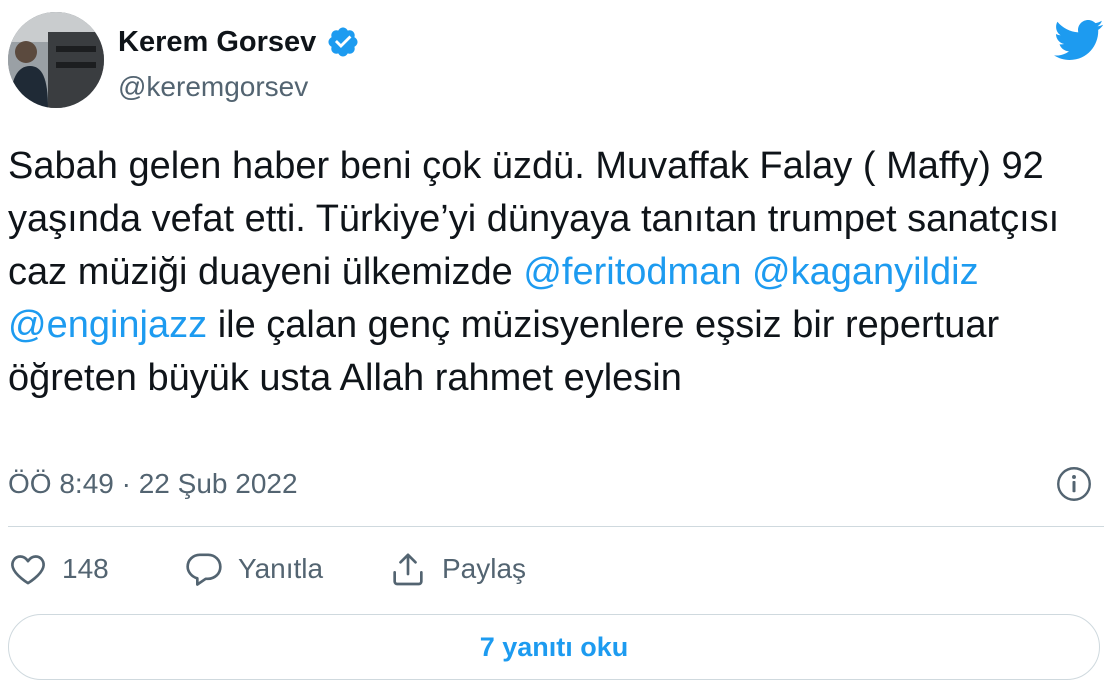 This screenshot has height=698, width=1118. I want to click on heart-icon, so click(28, 570).